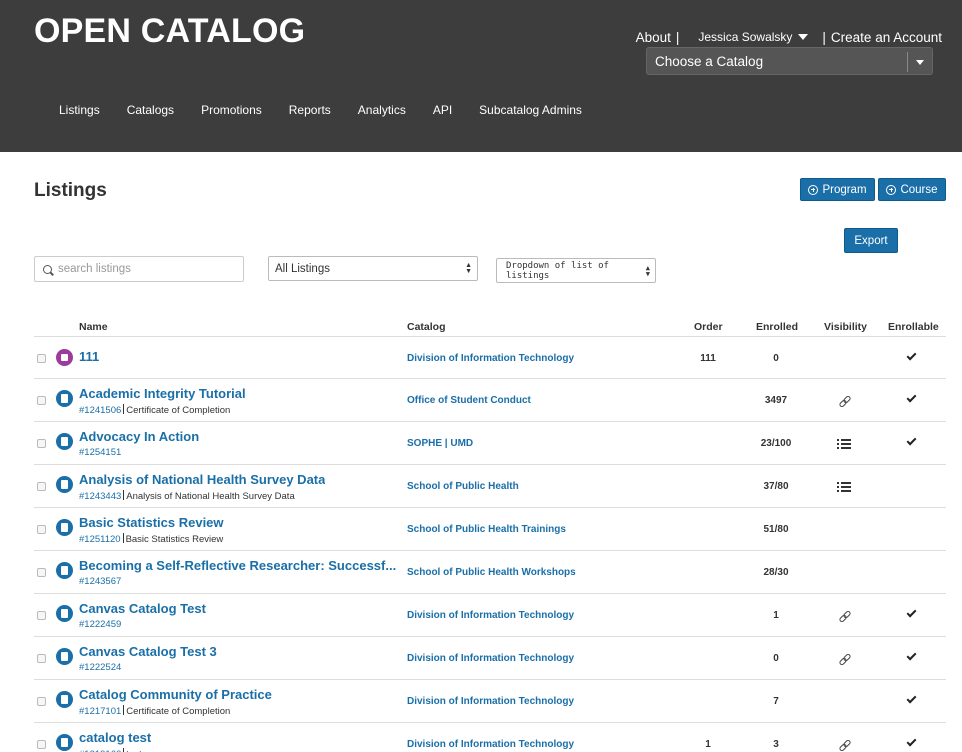  I want to click on listing-name-link: Advocacy In Action, so click(139, 436).